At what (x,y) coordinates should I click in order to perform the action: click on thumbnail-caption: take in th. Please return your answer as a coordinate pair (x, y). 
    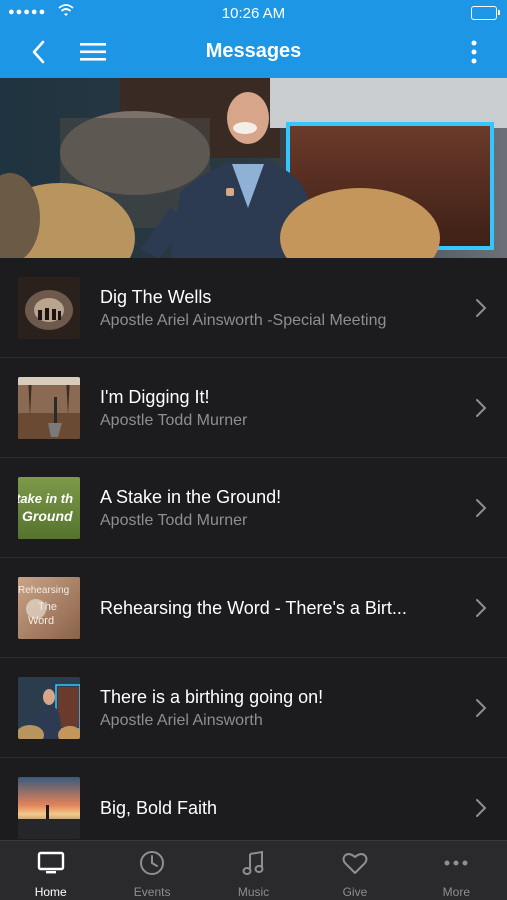
    Looking at the image, I should click on (46, 498).